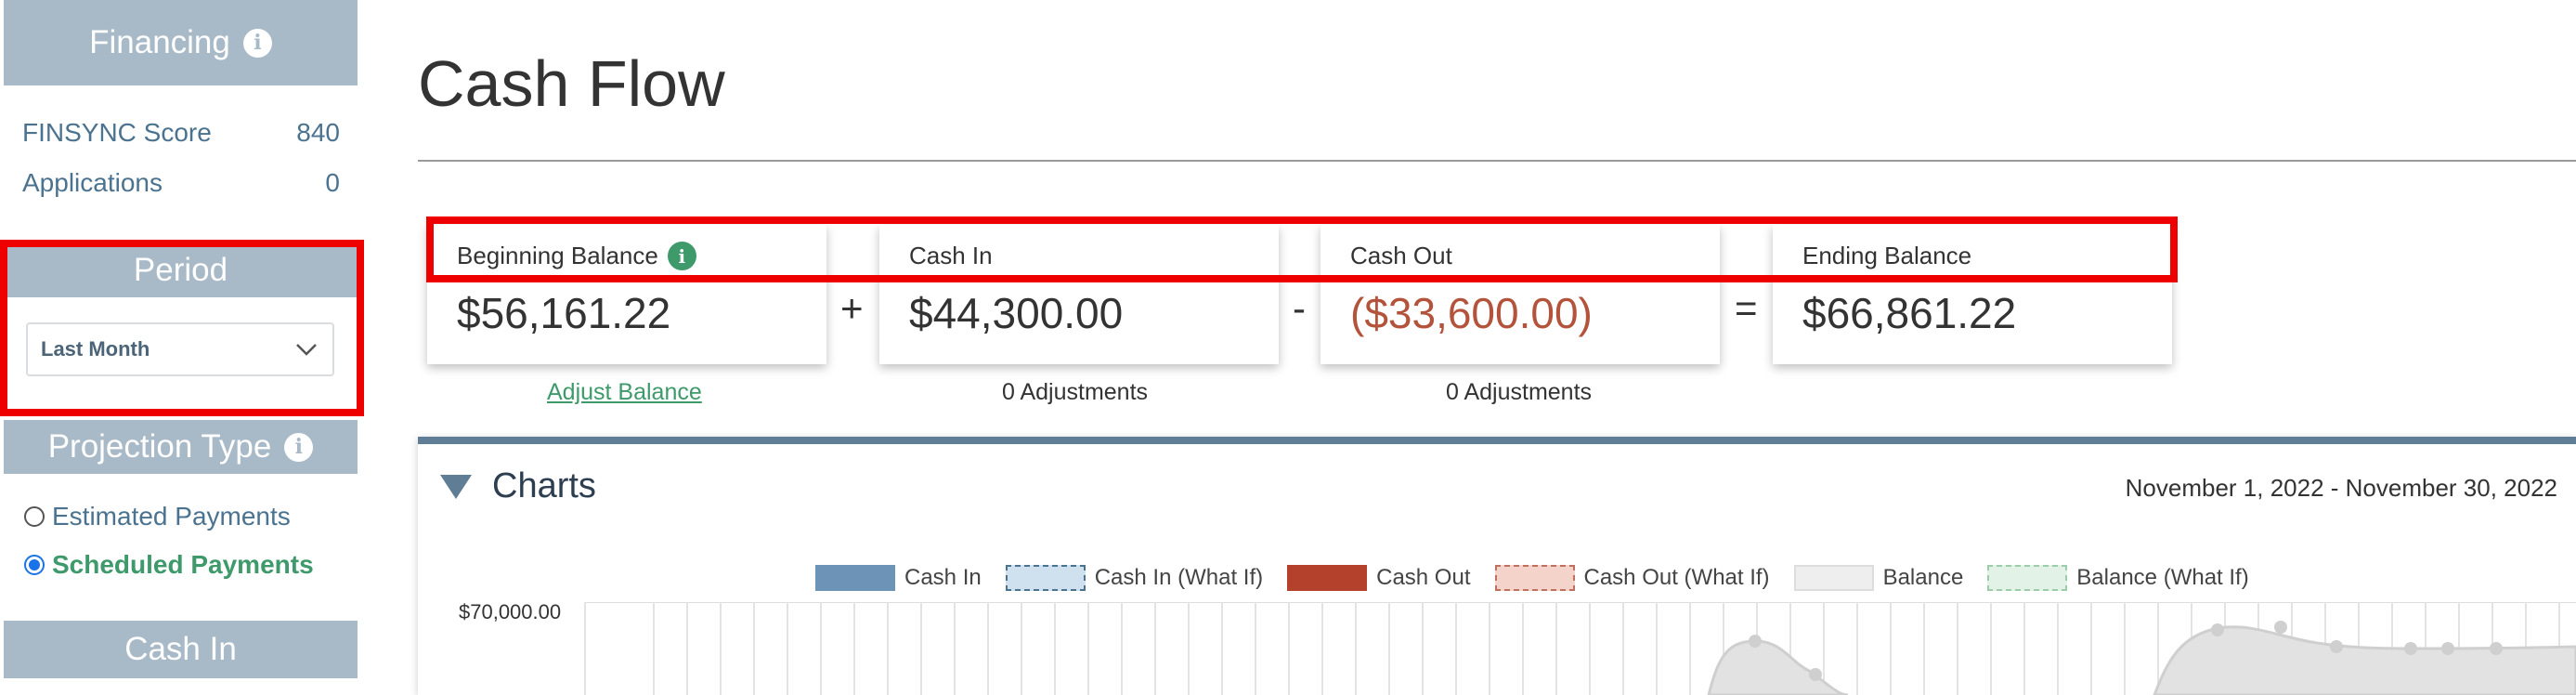 This screenshot has width=2576, height=695. What do you see at coordinates (181, 183) in the screenshot?
I see `applications-row: Applications 0` at bounding box center [181, 183].